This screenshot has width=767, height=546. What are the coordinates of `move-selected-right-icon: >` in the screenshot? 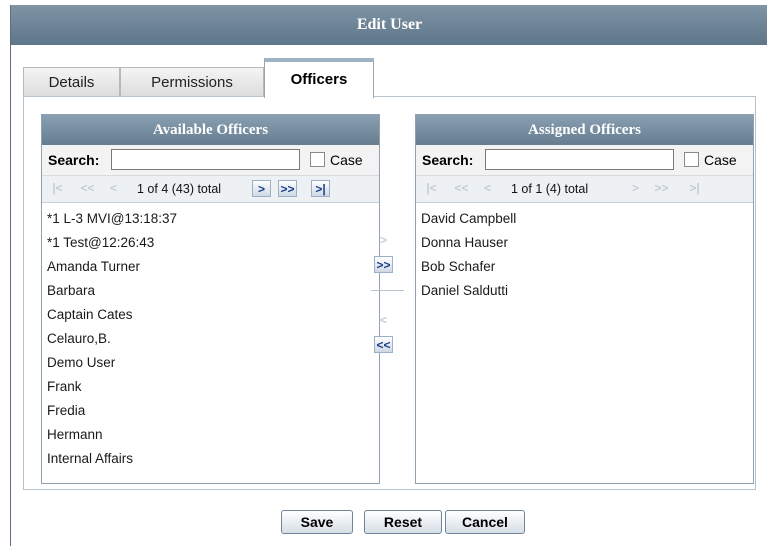 It's located at (383, 240).